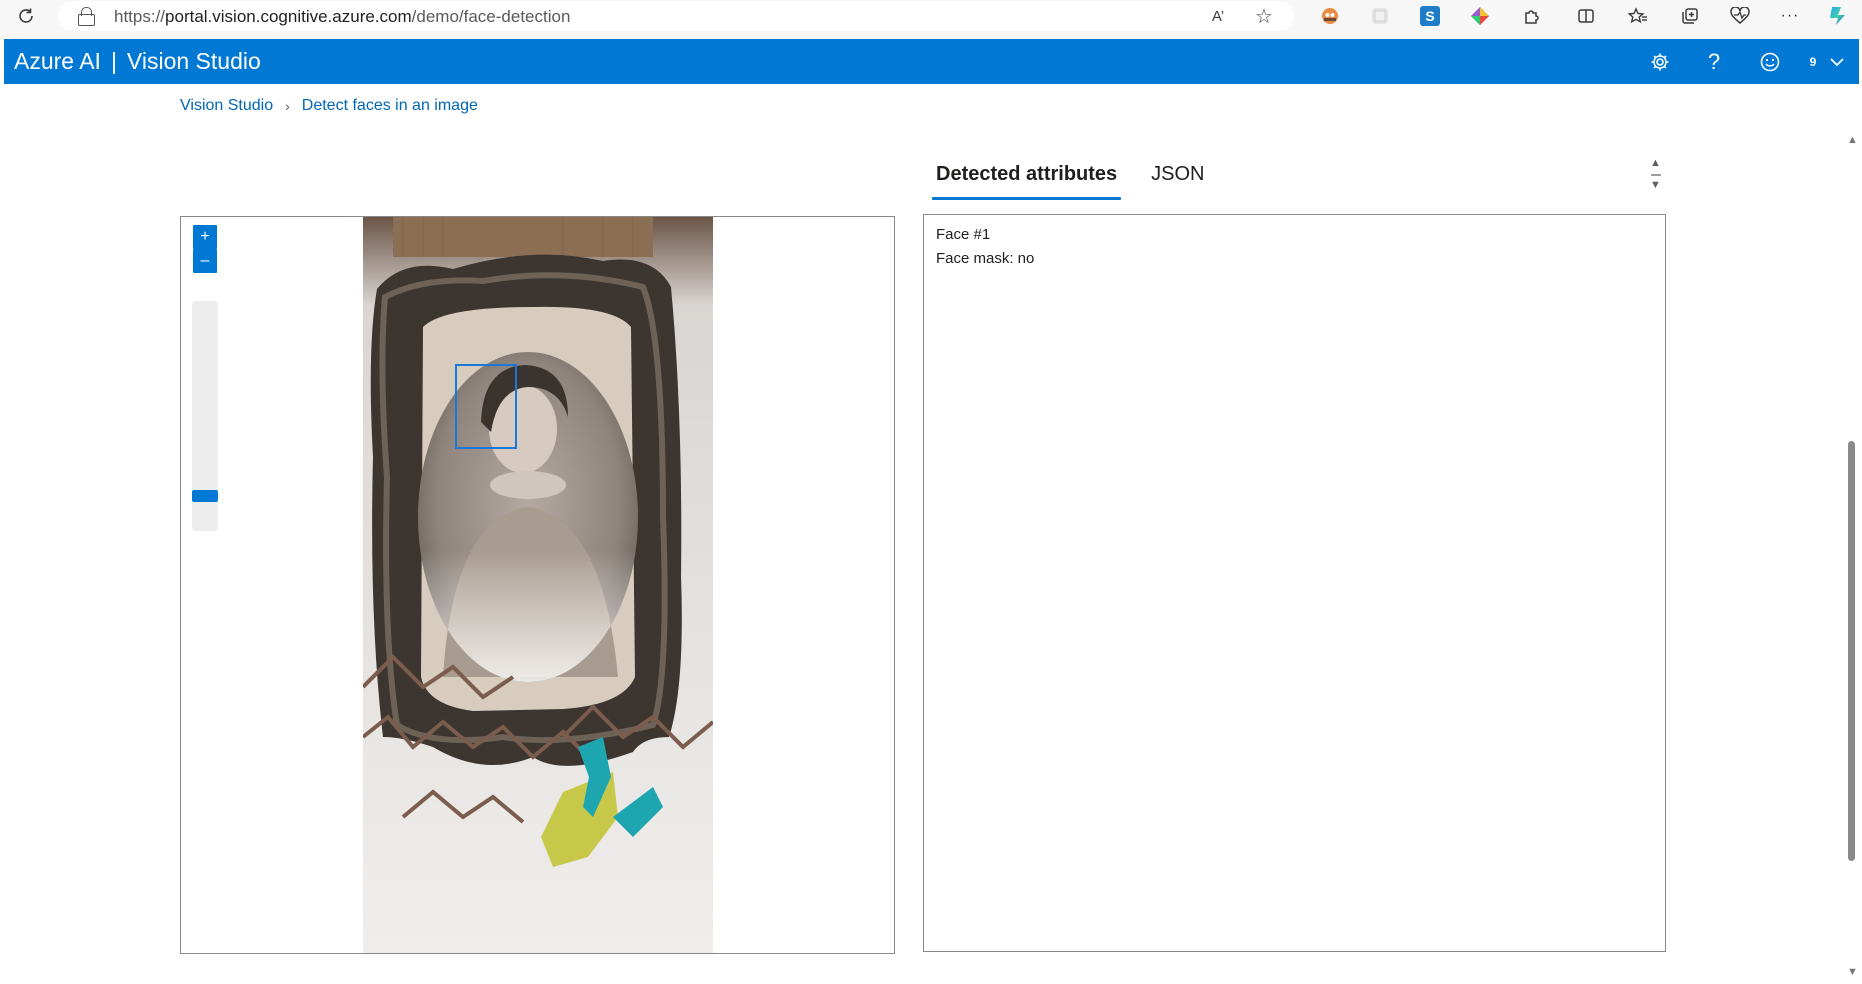 This screenshot has width=1862, height=984. What do you see at coordinates (1218, 16) in the screenshot?
I see `read-aloud-icon: A’` at bounding box center [1218, 16].